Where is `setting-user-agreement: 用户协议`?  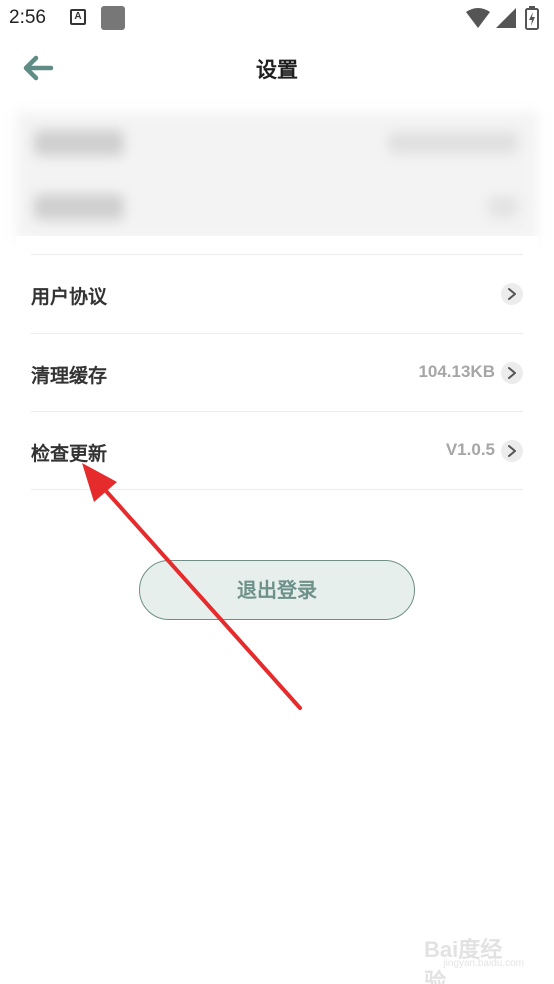
setting-user-agreement: 用户协议 is located at coordinates (277, 293).